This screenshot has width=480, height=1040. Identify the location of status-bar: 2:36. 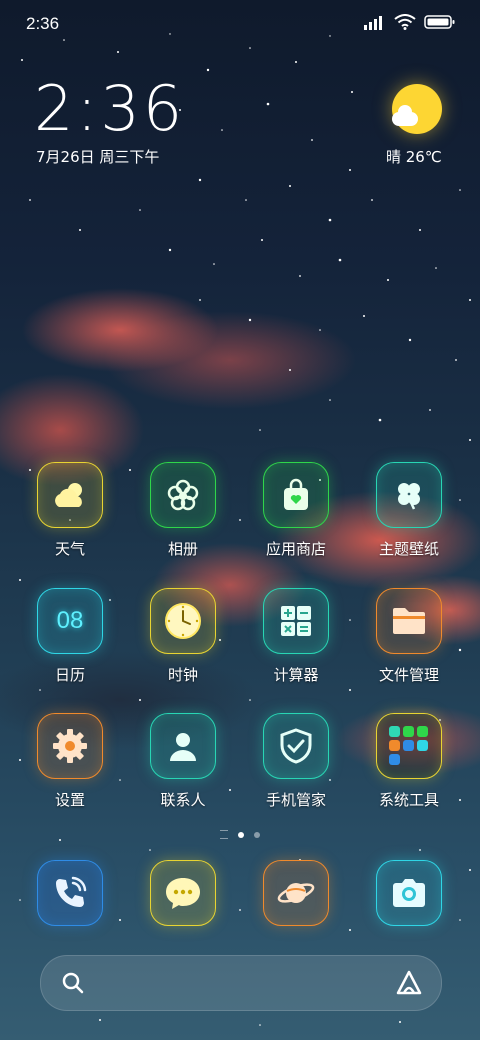
(240, 25).